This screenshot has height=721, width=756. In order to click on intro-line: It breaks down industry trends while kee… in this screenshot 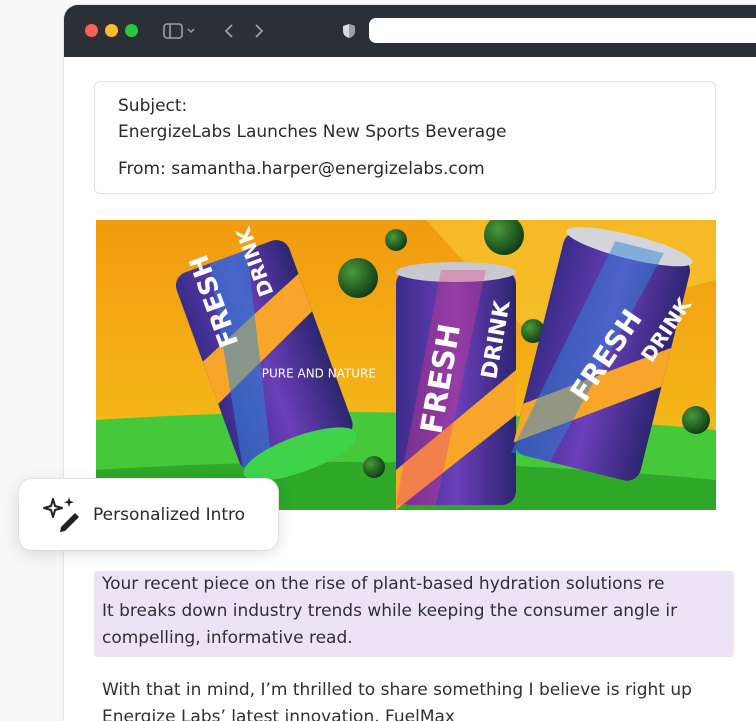, I will do `click(390, 611)`.